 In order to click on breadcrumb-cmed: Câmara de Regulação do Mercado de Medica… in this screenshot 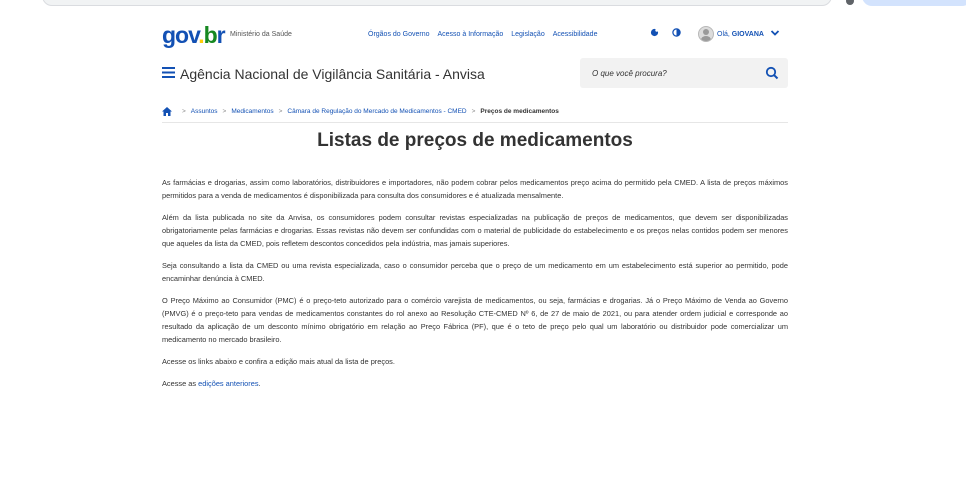, I will do `click(376, 111)`.